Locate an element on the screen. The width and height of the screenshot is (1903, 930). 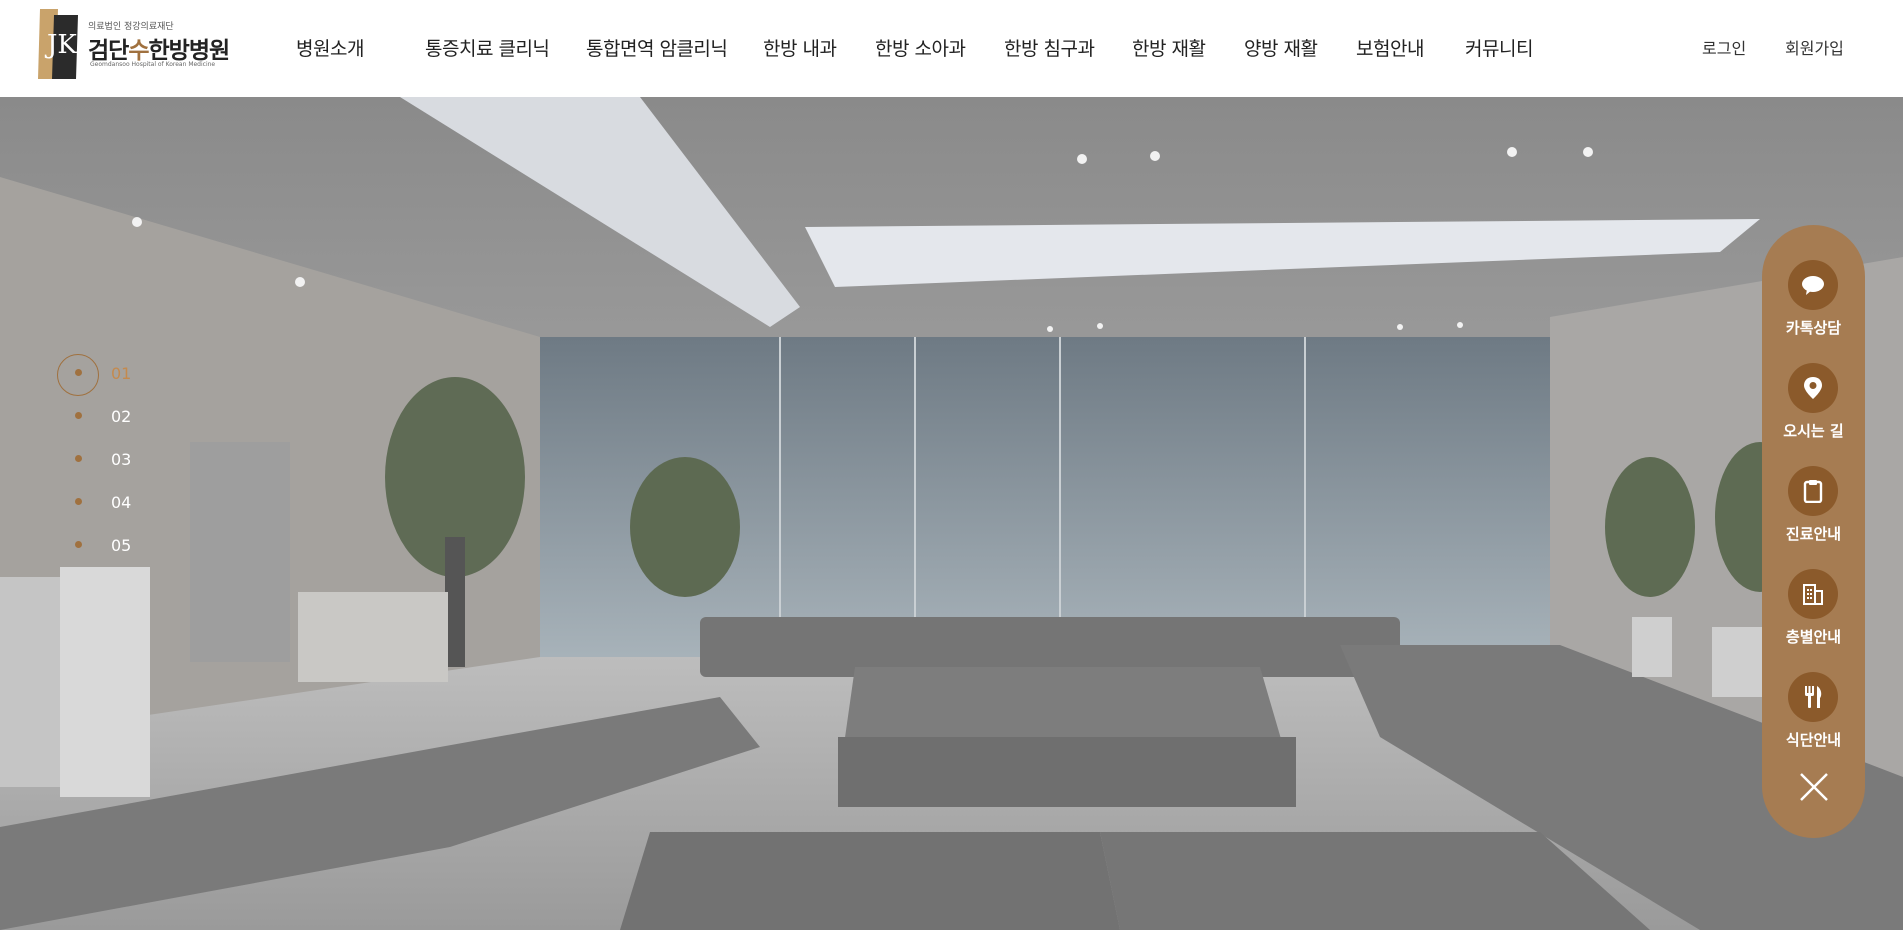
slider-pagination: 01 02 03 04 05 is located at coordinates (100, 461).